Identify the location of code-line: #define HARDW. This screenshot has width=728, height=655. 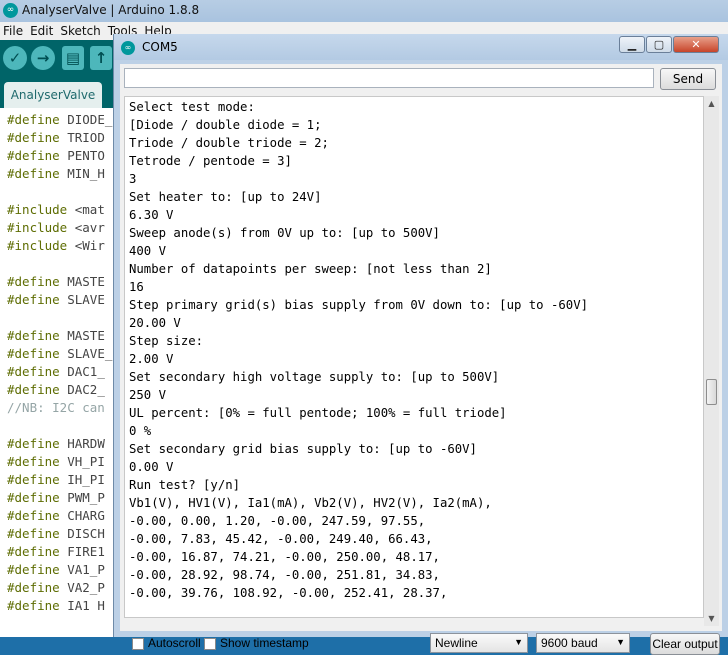
(56, 443).